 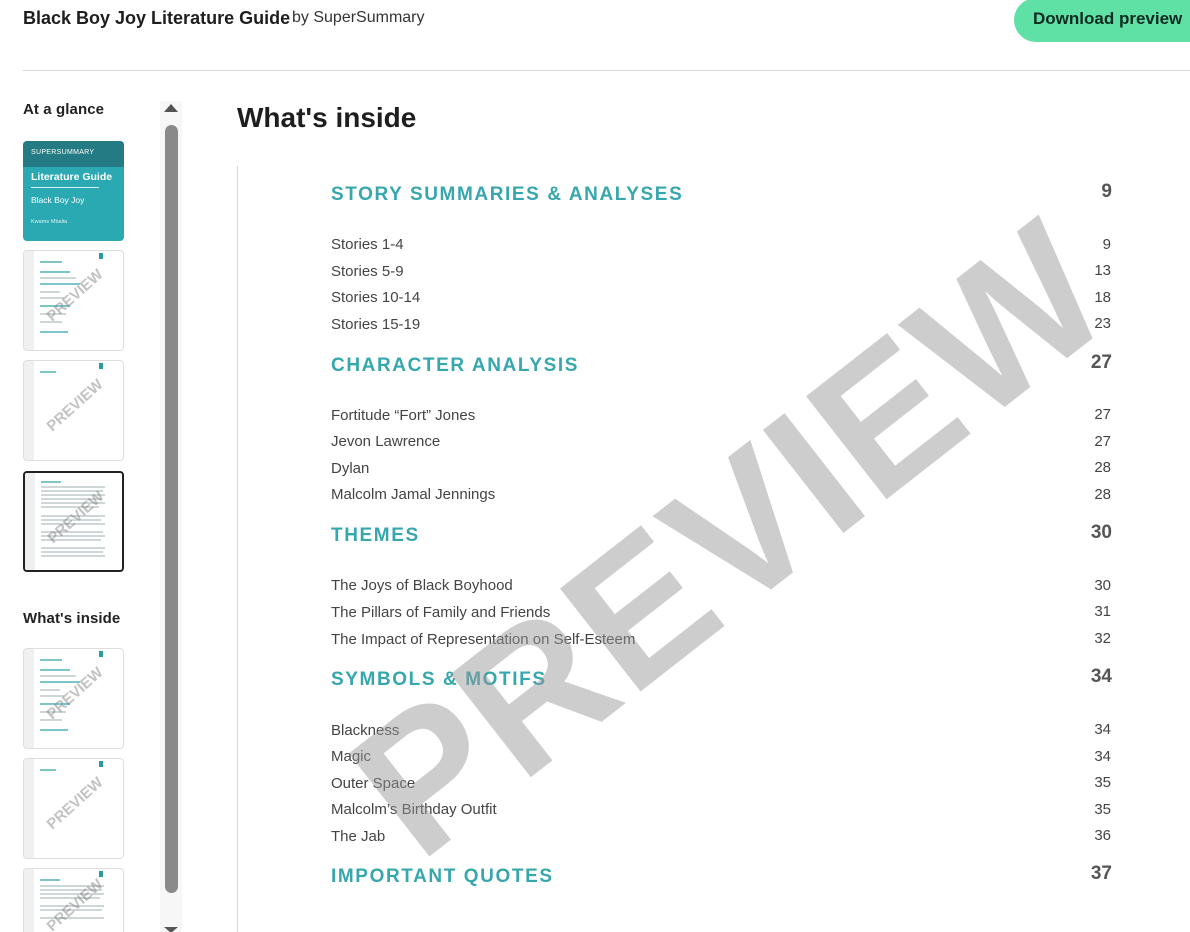 What do you see at coordinates (606, 70) in the screenshot?
I see `header-divider` at bounding box center [606, 70].